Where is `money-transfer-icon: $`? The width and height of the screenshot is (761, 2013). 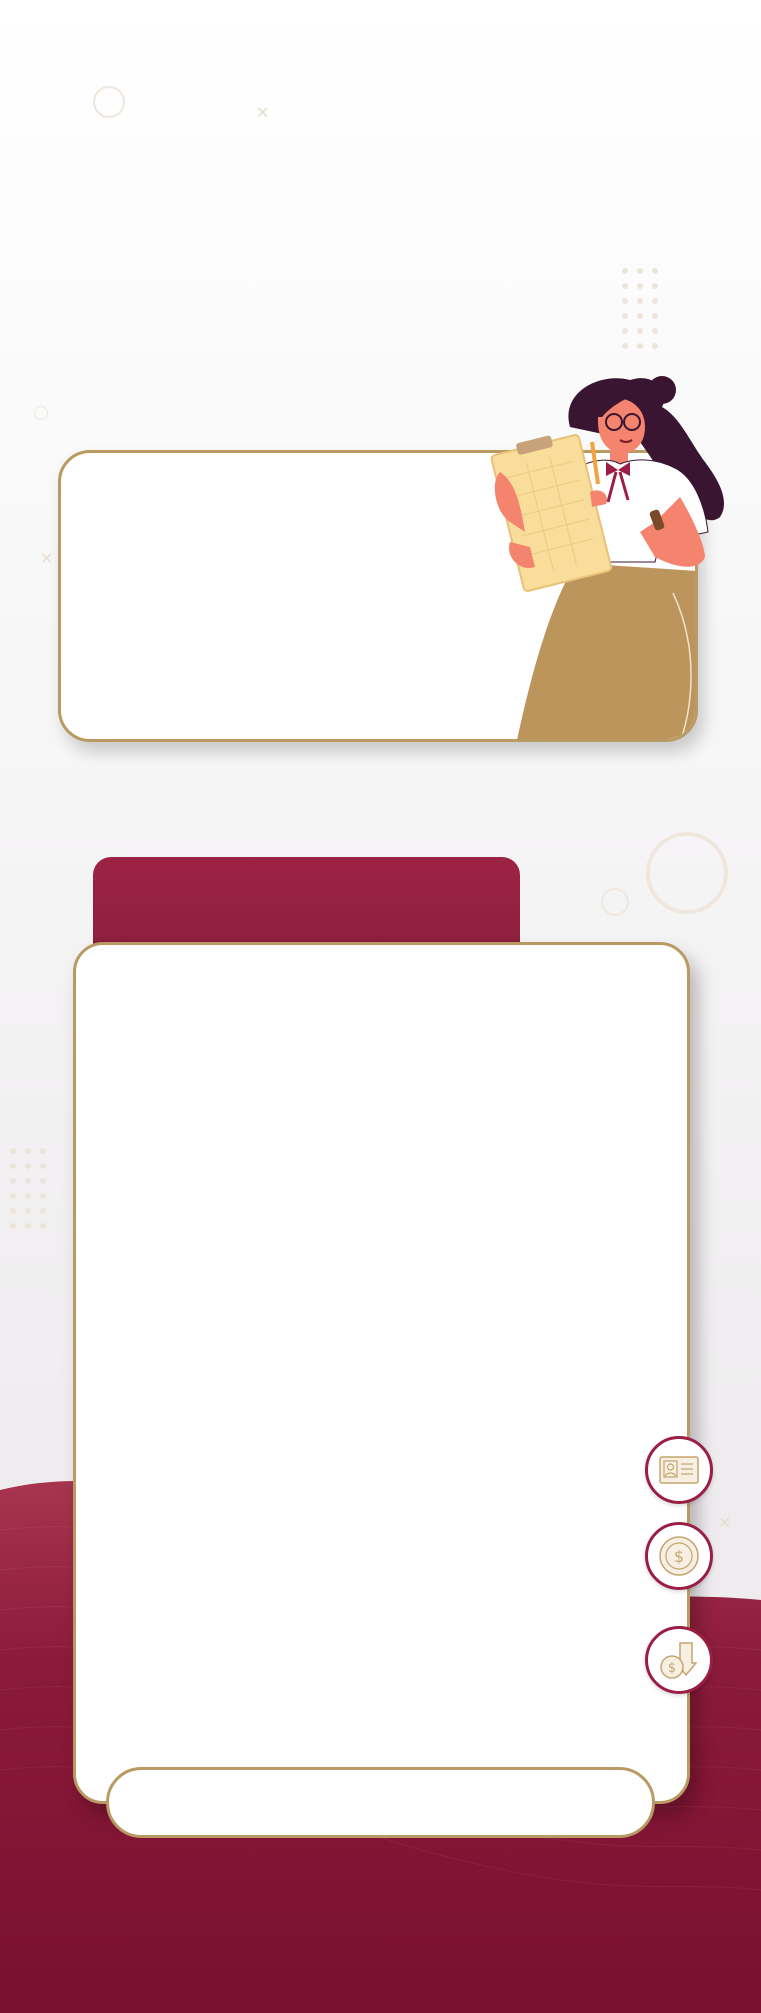 money-transfer-icon: $ is located at coordinates (679, 1660).